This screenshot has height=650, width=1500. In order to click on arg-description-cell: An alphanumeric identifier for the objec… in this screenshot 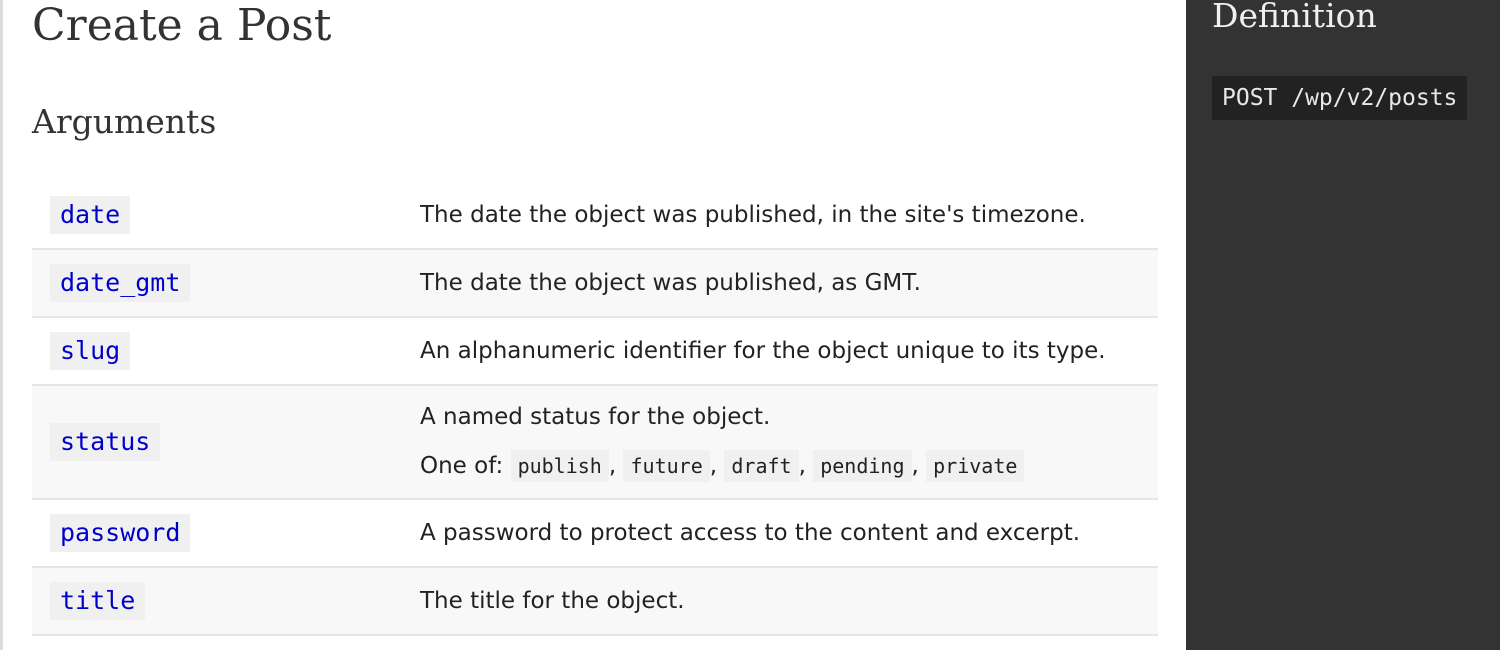, I will do `click(789, 351)`.